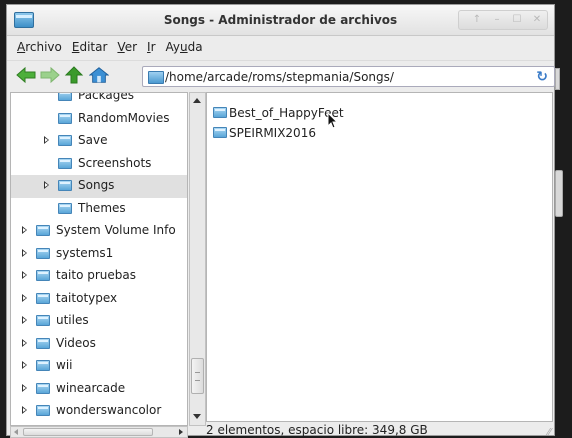 This screenshot has width=572, height=438. Describe the element at coordinates (272, 133) in the screenshot. I see `file-item-label: SPEIRMIX2016` at that location.